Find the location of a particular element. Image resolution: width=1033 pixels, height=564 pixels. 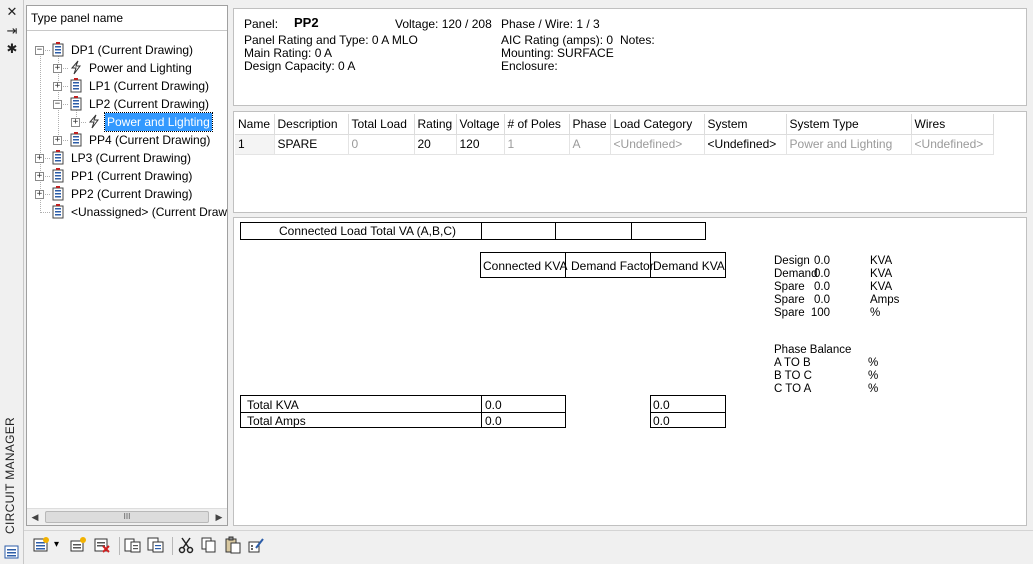

tree-node: − DP1 (Current Drawing) is located at coordinates (127, 50).